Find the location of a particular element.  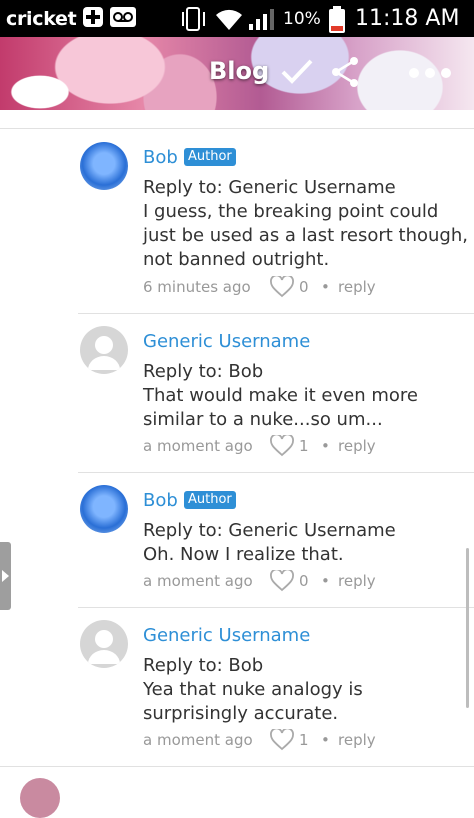

voicemail-icon is located at coordinates (123, 19).